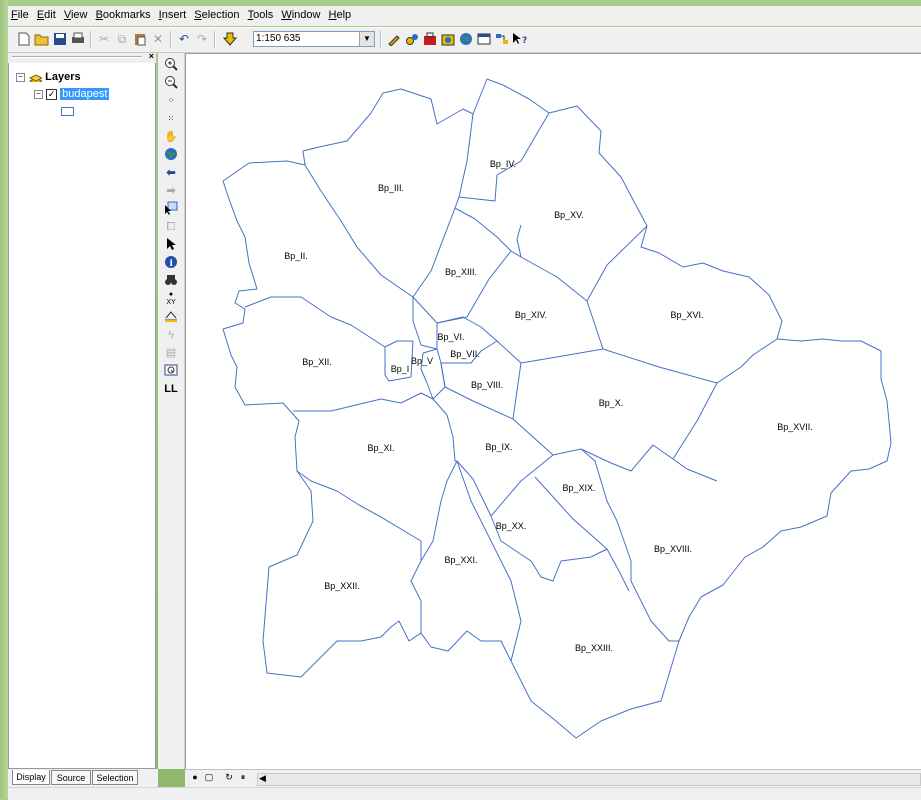 This screenshot has height=800, width=921. Describe the element at coordinates (60, 39) in the screenshot. I see `save-icon` at that location.